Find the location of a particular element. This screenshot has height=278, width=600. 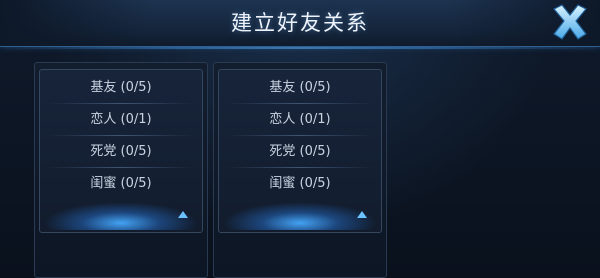

close-button is located at coordinates (570, 22).